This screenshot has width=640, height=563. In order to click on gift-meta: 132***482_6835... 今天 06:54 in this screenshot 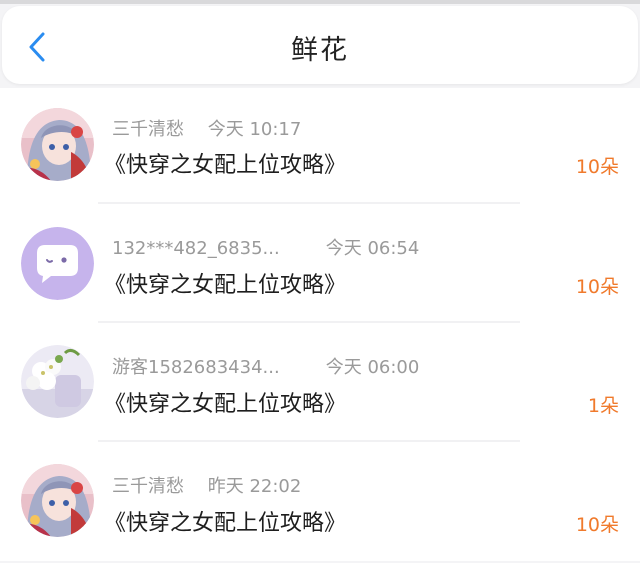, I will do `click(265, 247)`.